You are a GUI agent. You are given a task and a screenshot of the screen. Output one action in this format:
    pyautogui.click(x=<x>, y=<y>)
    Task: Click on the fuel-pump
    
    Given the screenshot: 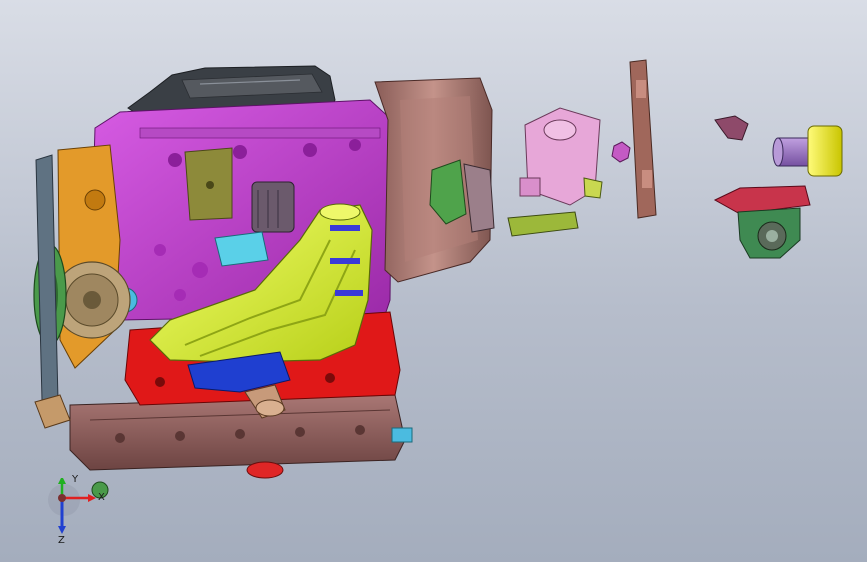 What is the action you would take?
    pyautogui.click(x=561, y=156)
    